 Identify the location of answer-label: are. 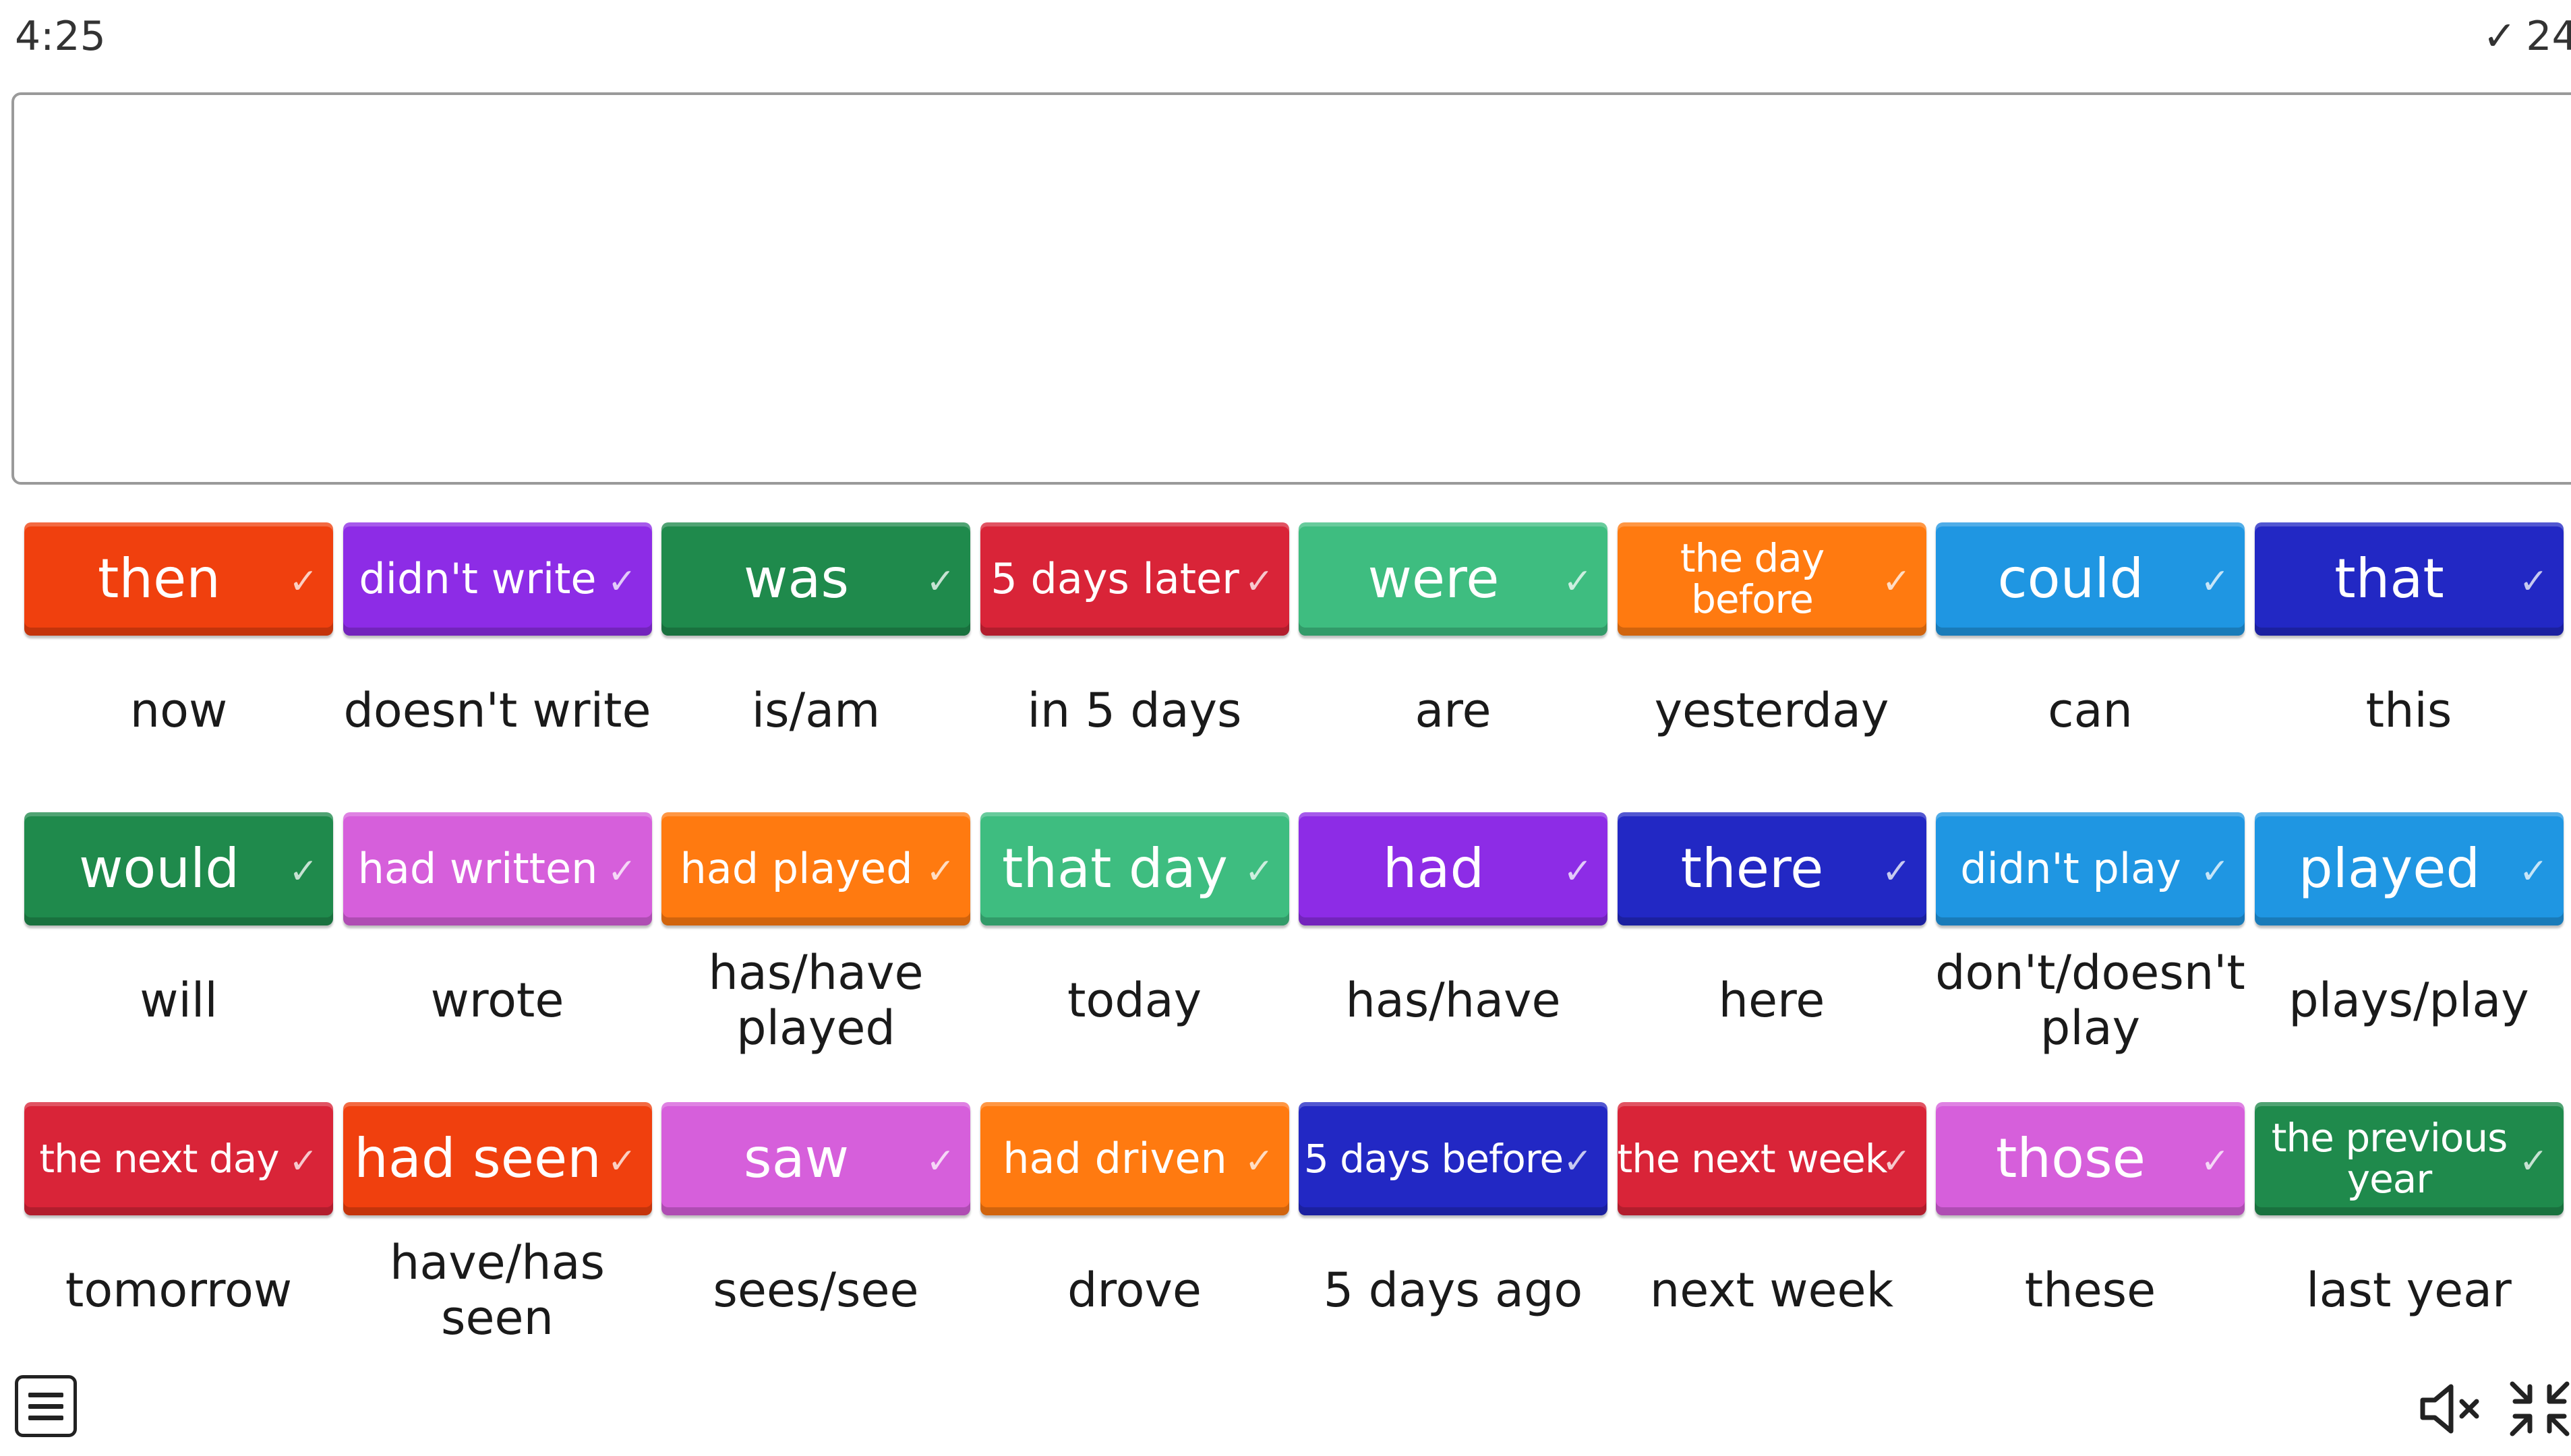
(1453, 711).